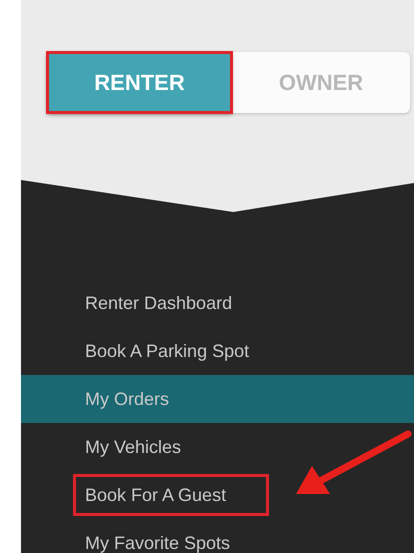  I want to click on menu-item: Book A Parking Spot, so click(182, 351).